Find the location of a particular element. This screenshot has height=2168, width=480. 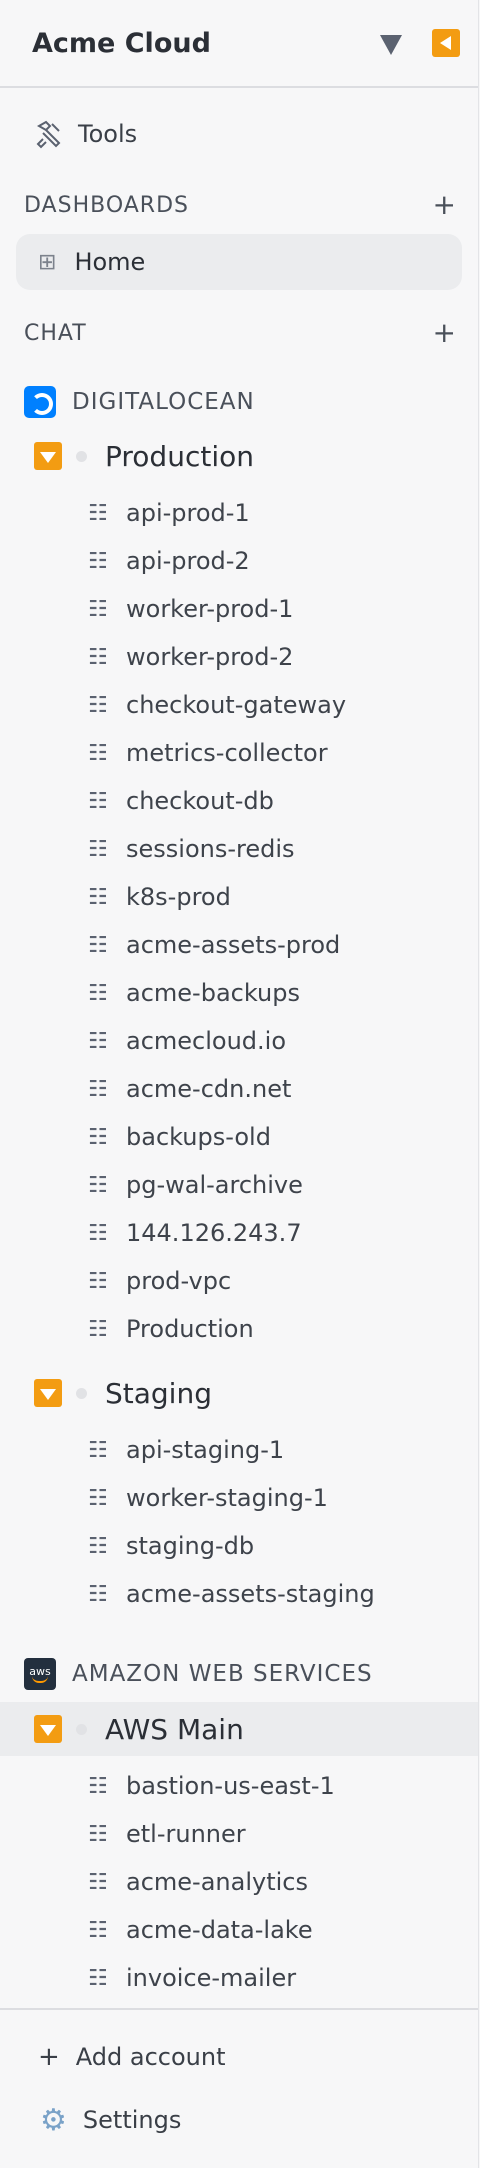

settings-label: Settings is located at coordinates (132, 2120).